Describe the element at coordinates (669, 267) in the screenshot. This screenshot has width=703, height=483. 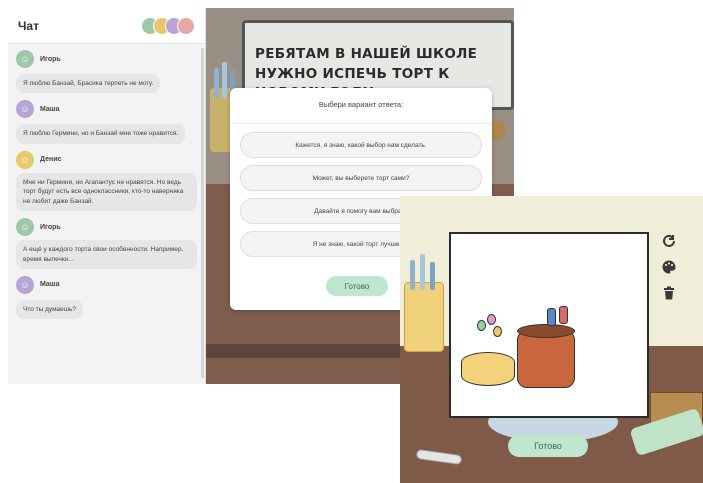
I see `palette-icon` at that location.